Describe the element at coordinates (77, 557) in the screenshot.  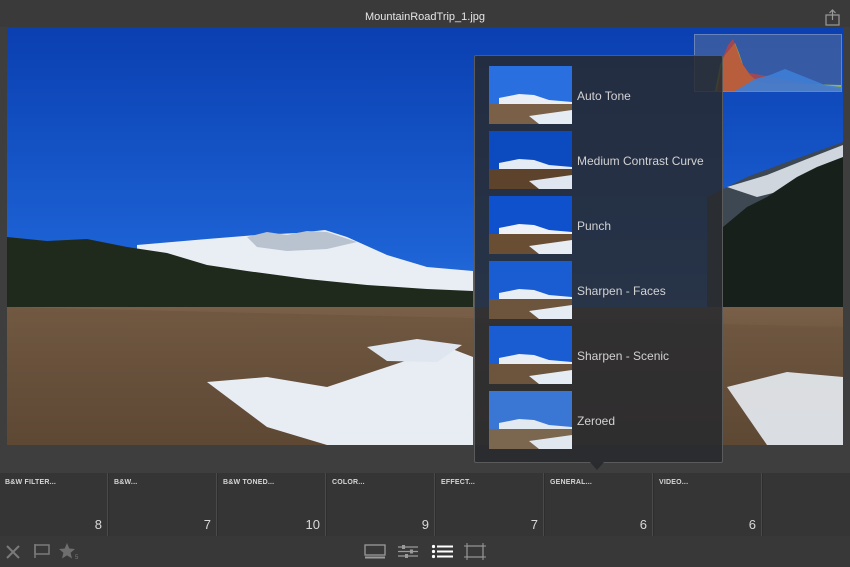
I see `svg-text: 5` at that location.